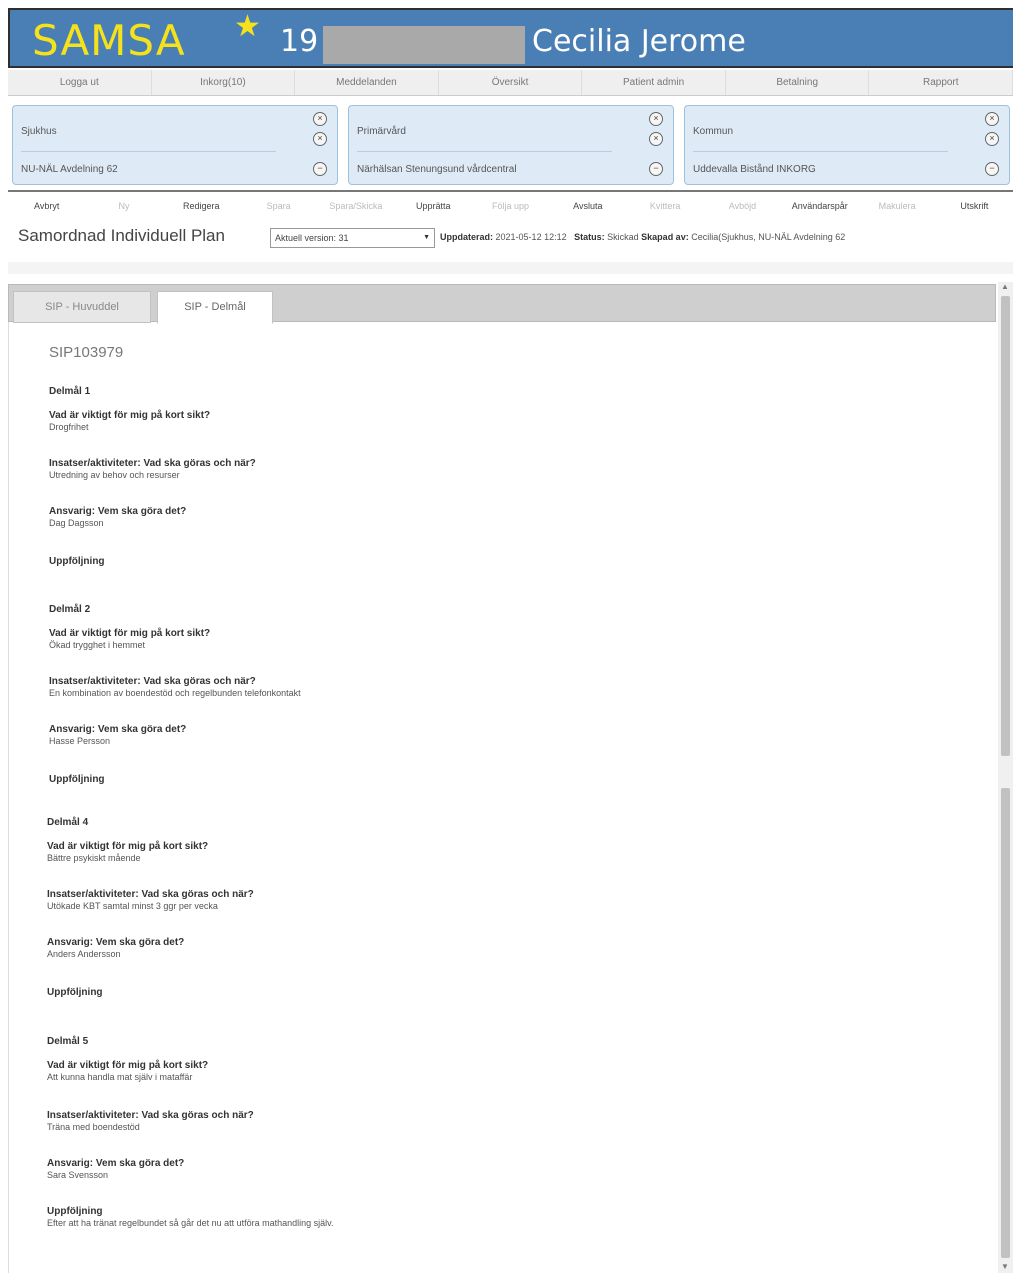 This screenshot has height=1273, width=1013. Describe the element at coordinates (175, 145) in the screenshot. I see `care-box-hospital: Sjukhus NU-NÄL Avdelning 62 × × −` at that location.